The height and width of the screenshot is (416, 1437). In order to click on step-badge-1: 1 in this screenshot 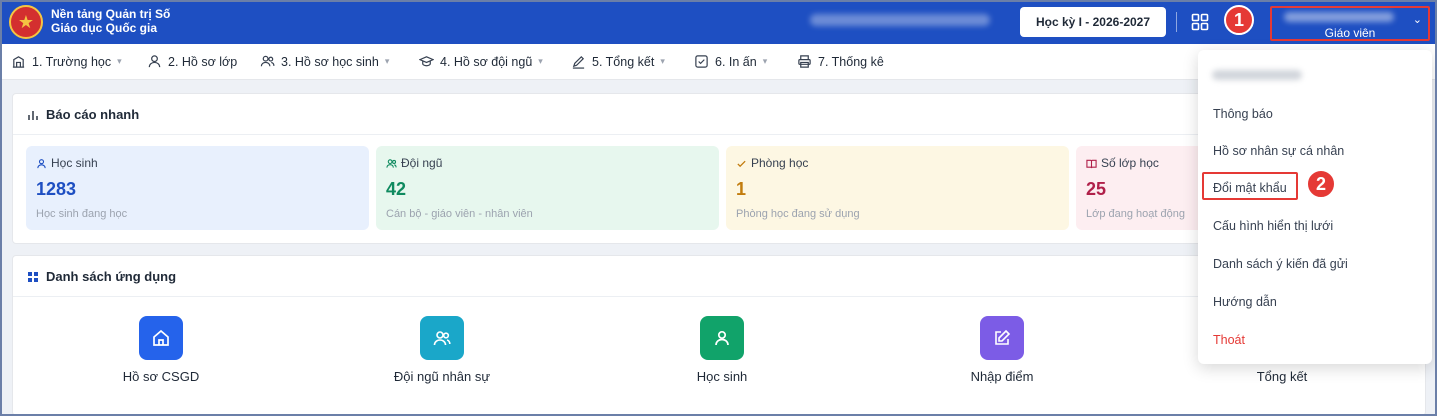, I will do `click(1239, 20)`.